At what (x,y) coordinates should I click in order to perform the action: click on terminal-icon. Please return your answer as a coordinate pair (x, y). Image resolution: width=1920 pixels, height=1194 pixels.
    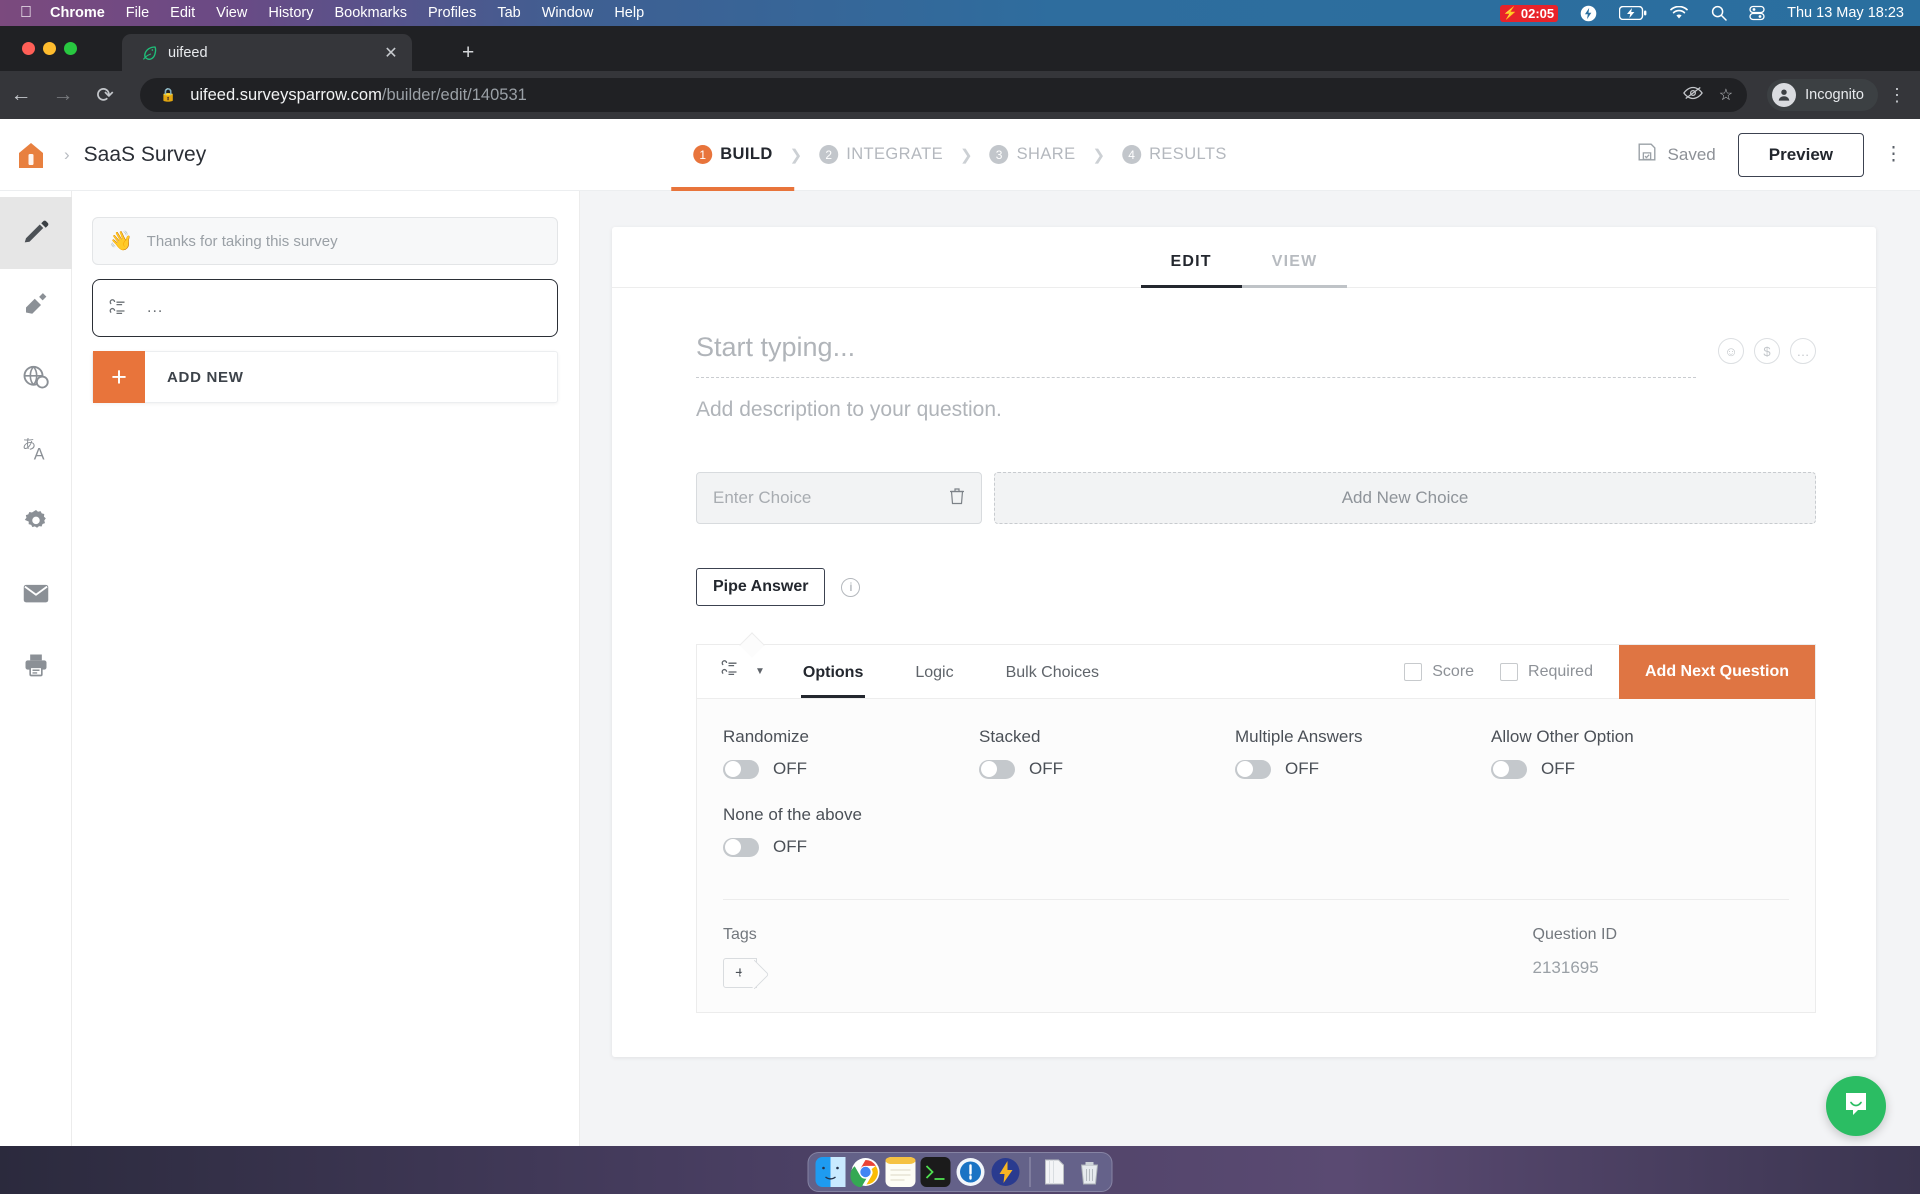
    Looking at the image, I should click on (935, 1172).